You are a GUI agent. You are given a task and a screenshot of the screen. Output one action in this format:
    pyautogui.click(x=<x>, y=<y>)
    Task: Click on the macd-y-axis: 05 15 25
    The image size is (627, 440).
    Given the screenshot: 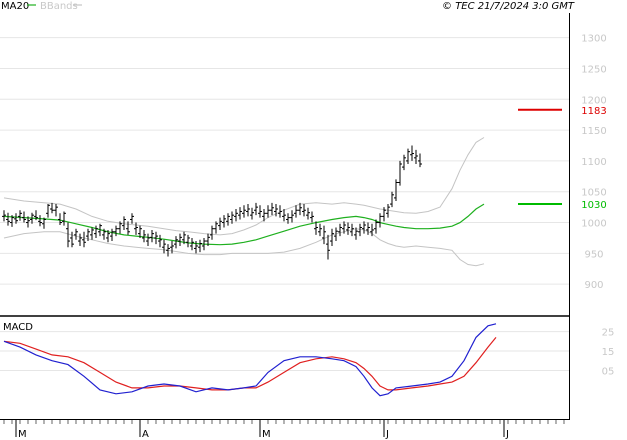 What is the action you would take?
    pyautogui.click(x=608, y=353)
    